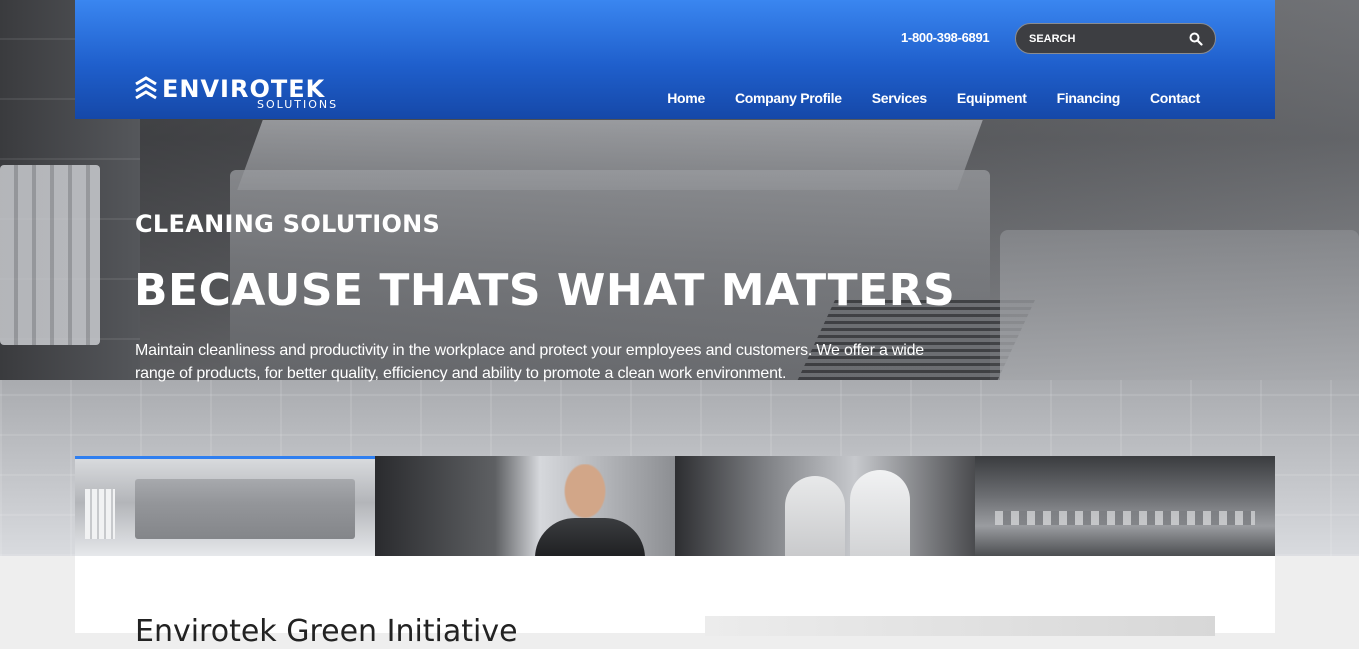  Describe the element at coordinates (585, 494) in the screenshot. I see `thumb-face` at that location.